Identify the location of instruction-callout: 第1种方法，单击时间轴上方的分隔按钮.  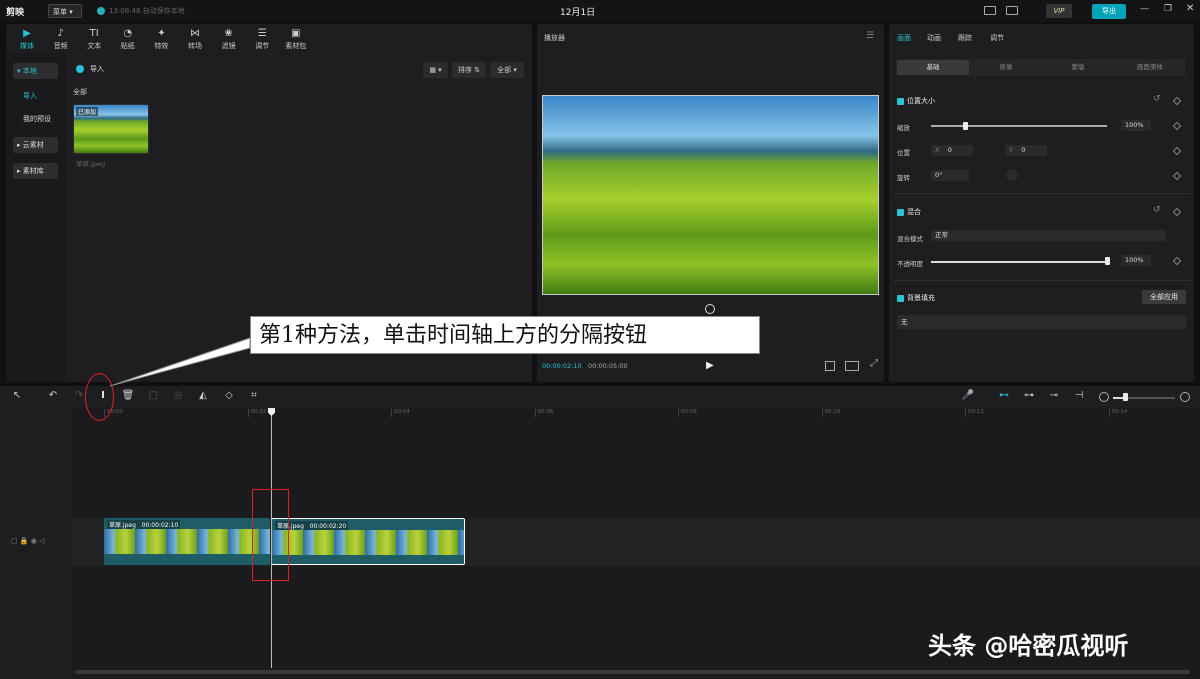
(505, 335).